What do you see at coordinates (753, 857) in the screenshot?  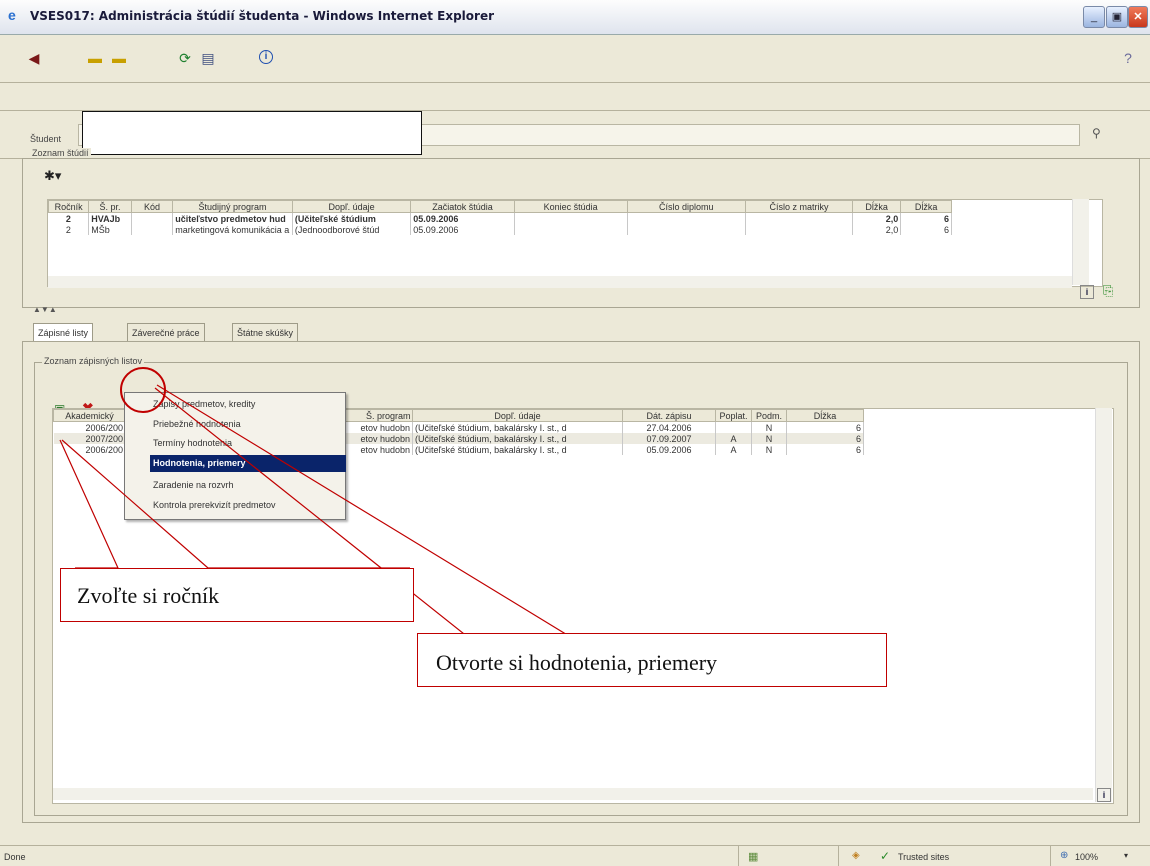 I see `security-icon: ▦` at bounding box center [753, 857].